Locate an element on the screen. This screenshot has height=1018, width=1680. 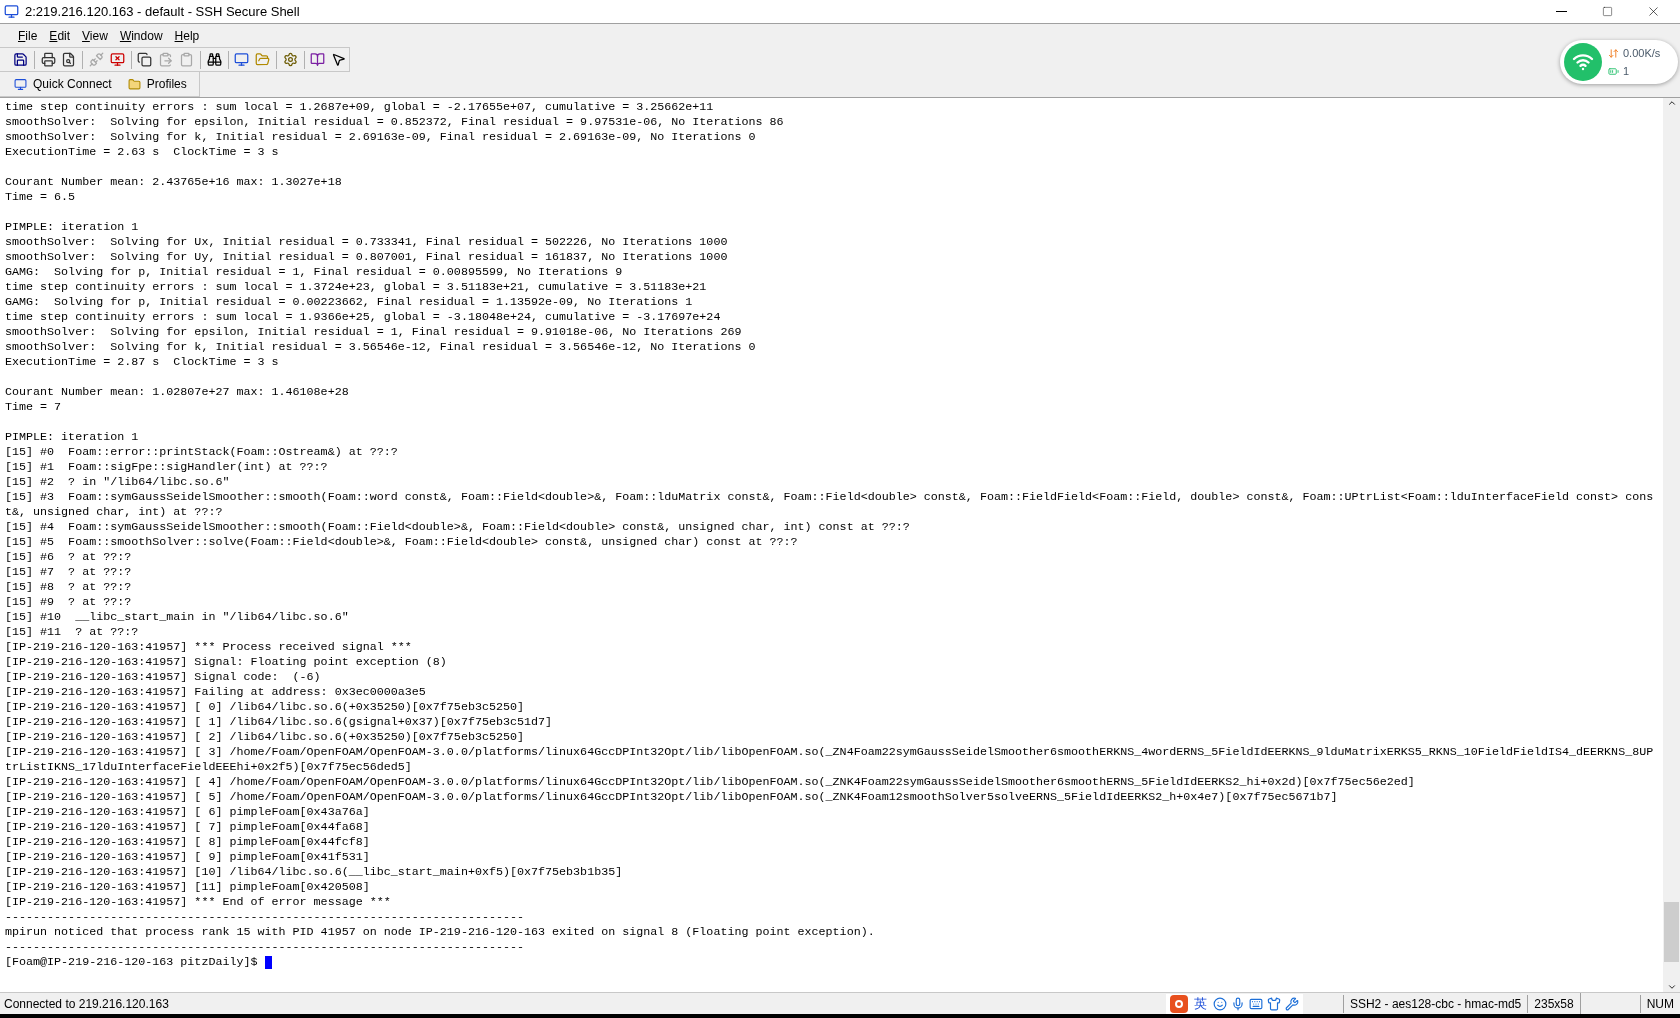
wrench-icon is located at coordinates (1291, 1003).